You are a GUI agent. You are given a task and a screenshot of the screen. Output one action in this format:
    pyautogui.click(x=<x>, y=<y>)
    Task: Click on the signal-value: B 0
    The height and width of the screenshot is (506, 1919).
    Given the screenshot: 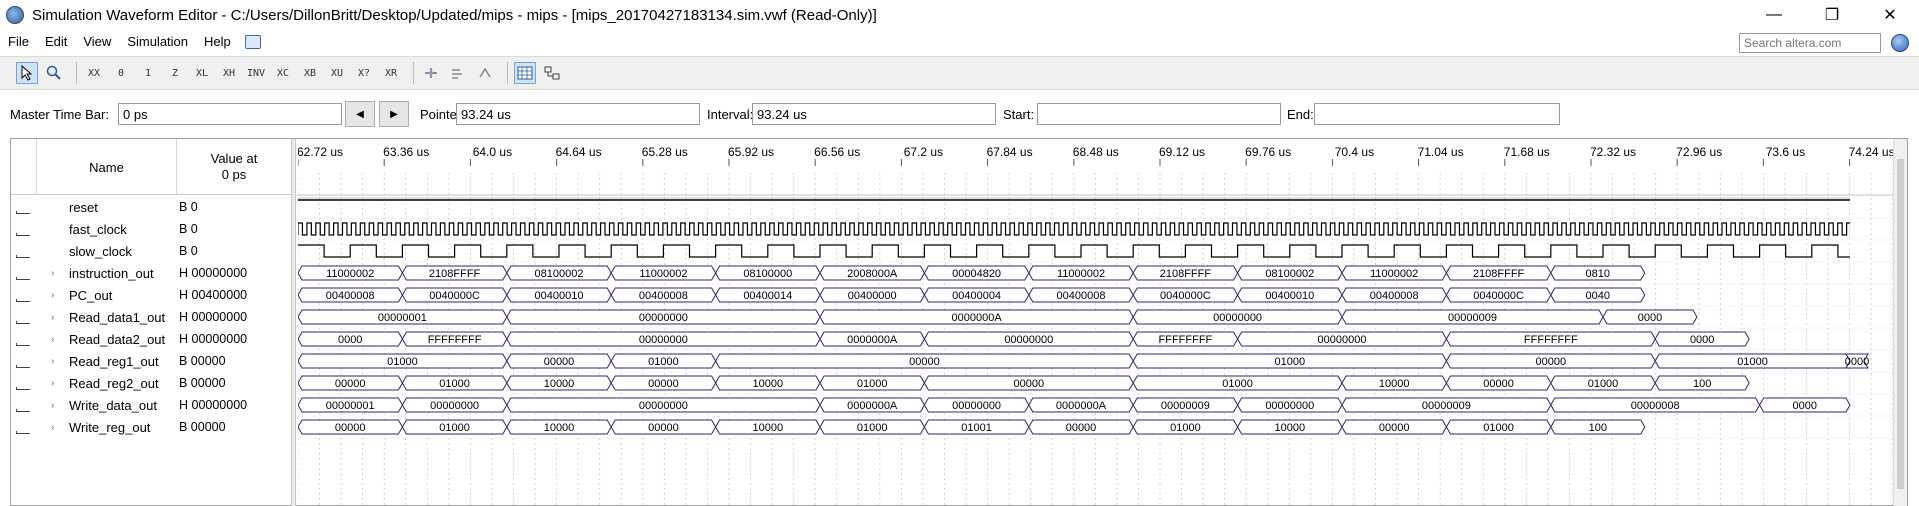 What is the action you would take?
    pyautogui.click(x=188, y=251)
    